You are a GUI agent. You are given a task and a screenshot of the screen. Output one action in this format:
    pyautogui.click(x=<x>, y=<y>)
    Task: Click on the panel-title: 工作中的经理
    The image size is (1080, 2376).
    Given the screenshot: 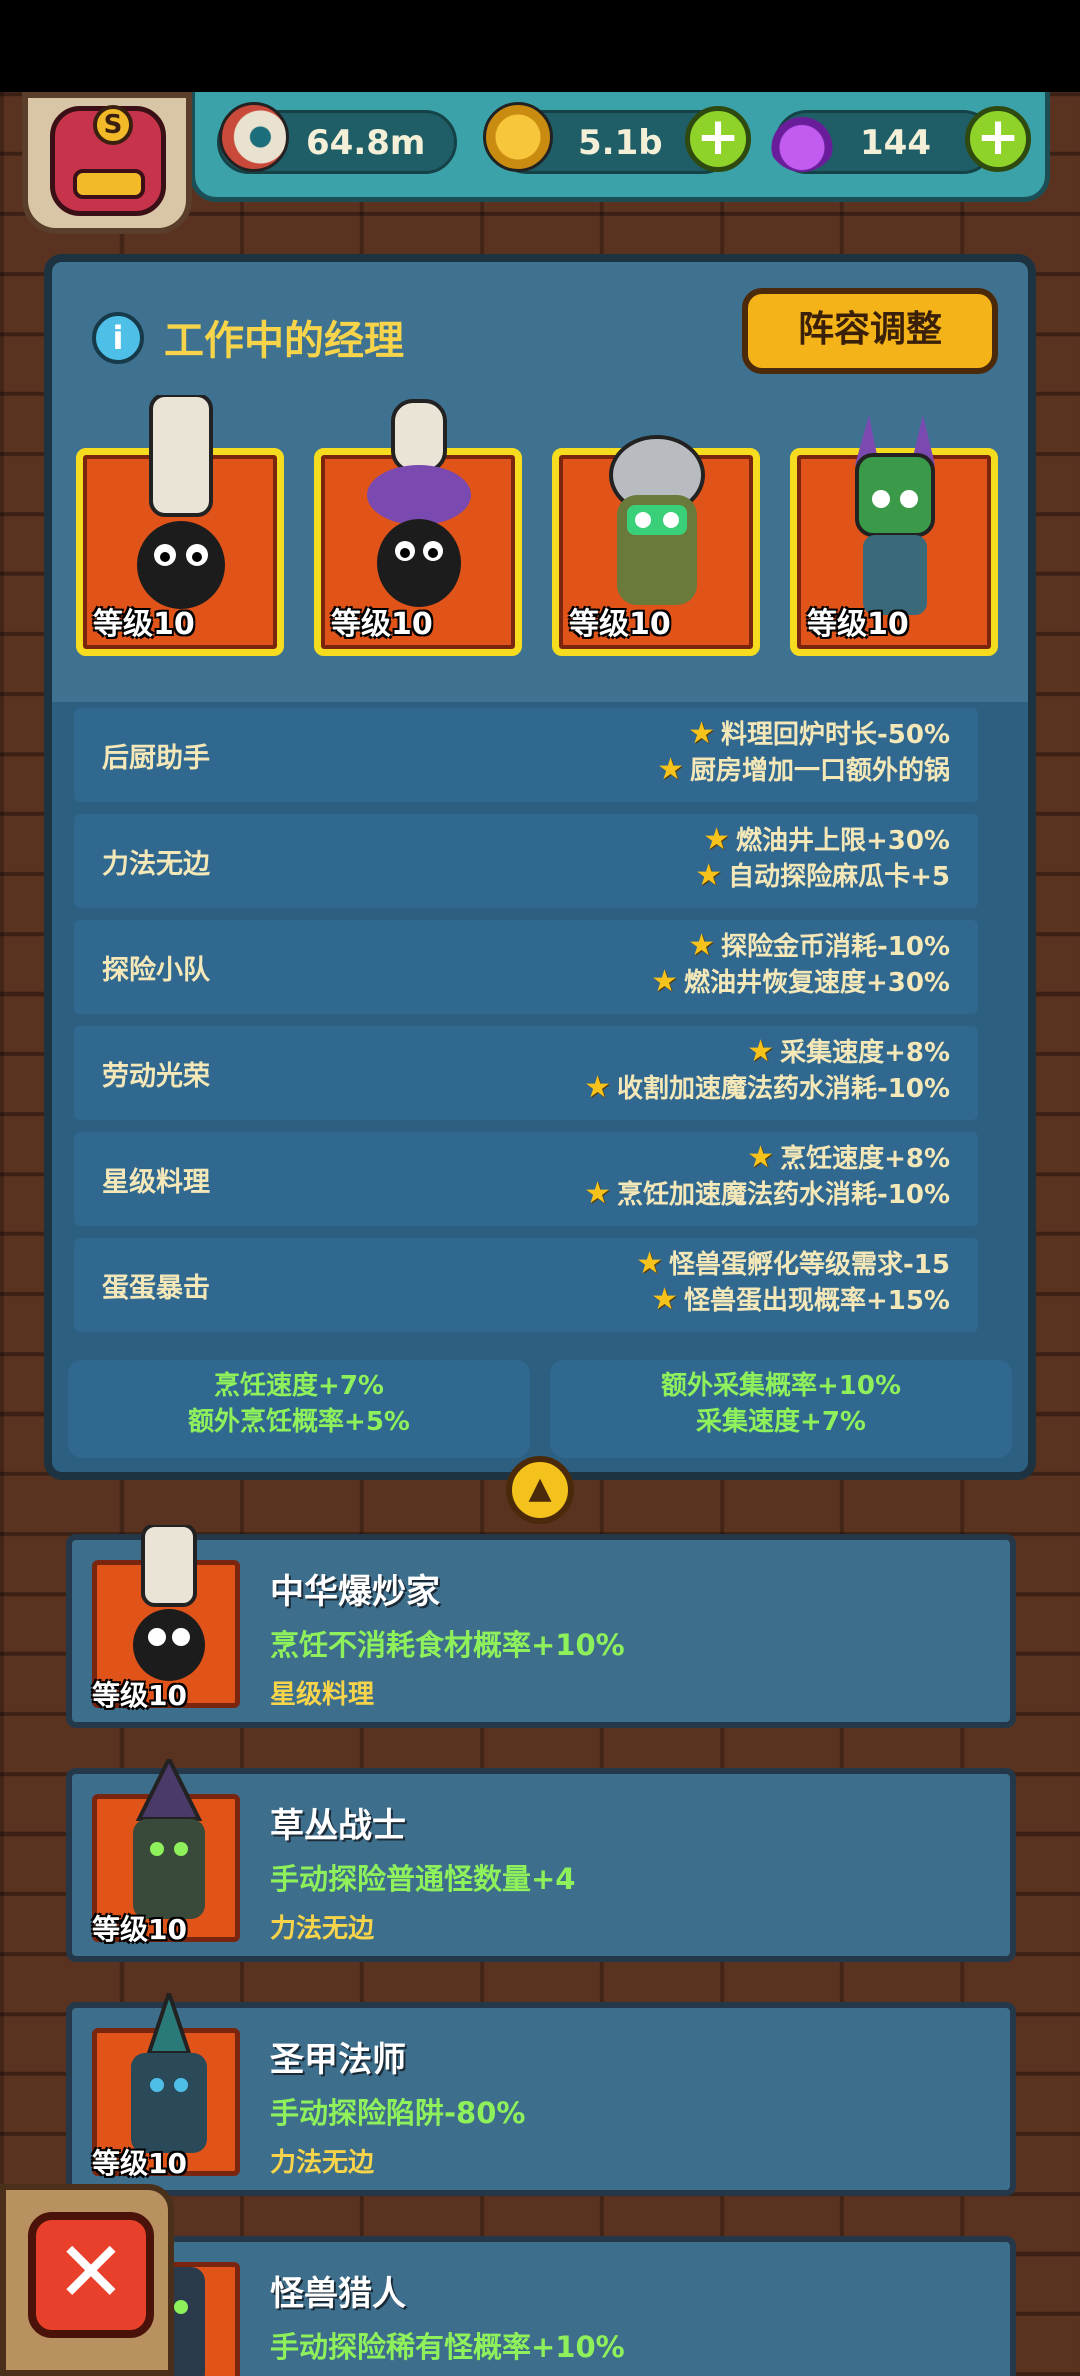 What is the action you would take?
    pyautogui.click(x=284, y=341)
    